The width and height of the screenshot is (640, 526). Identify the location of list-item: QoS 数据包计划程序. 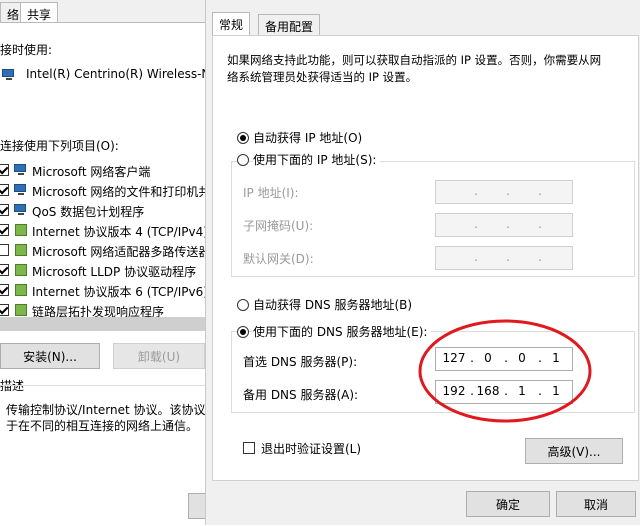
(102, 211).